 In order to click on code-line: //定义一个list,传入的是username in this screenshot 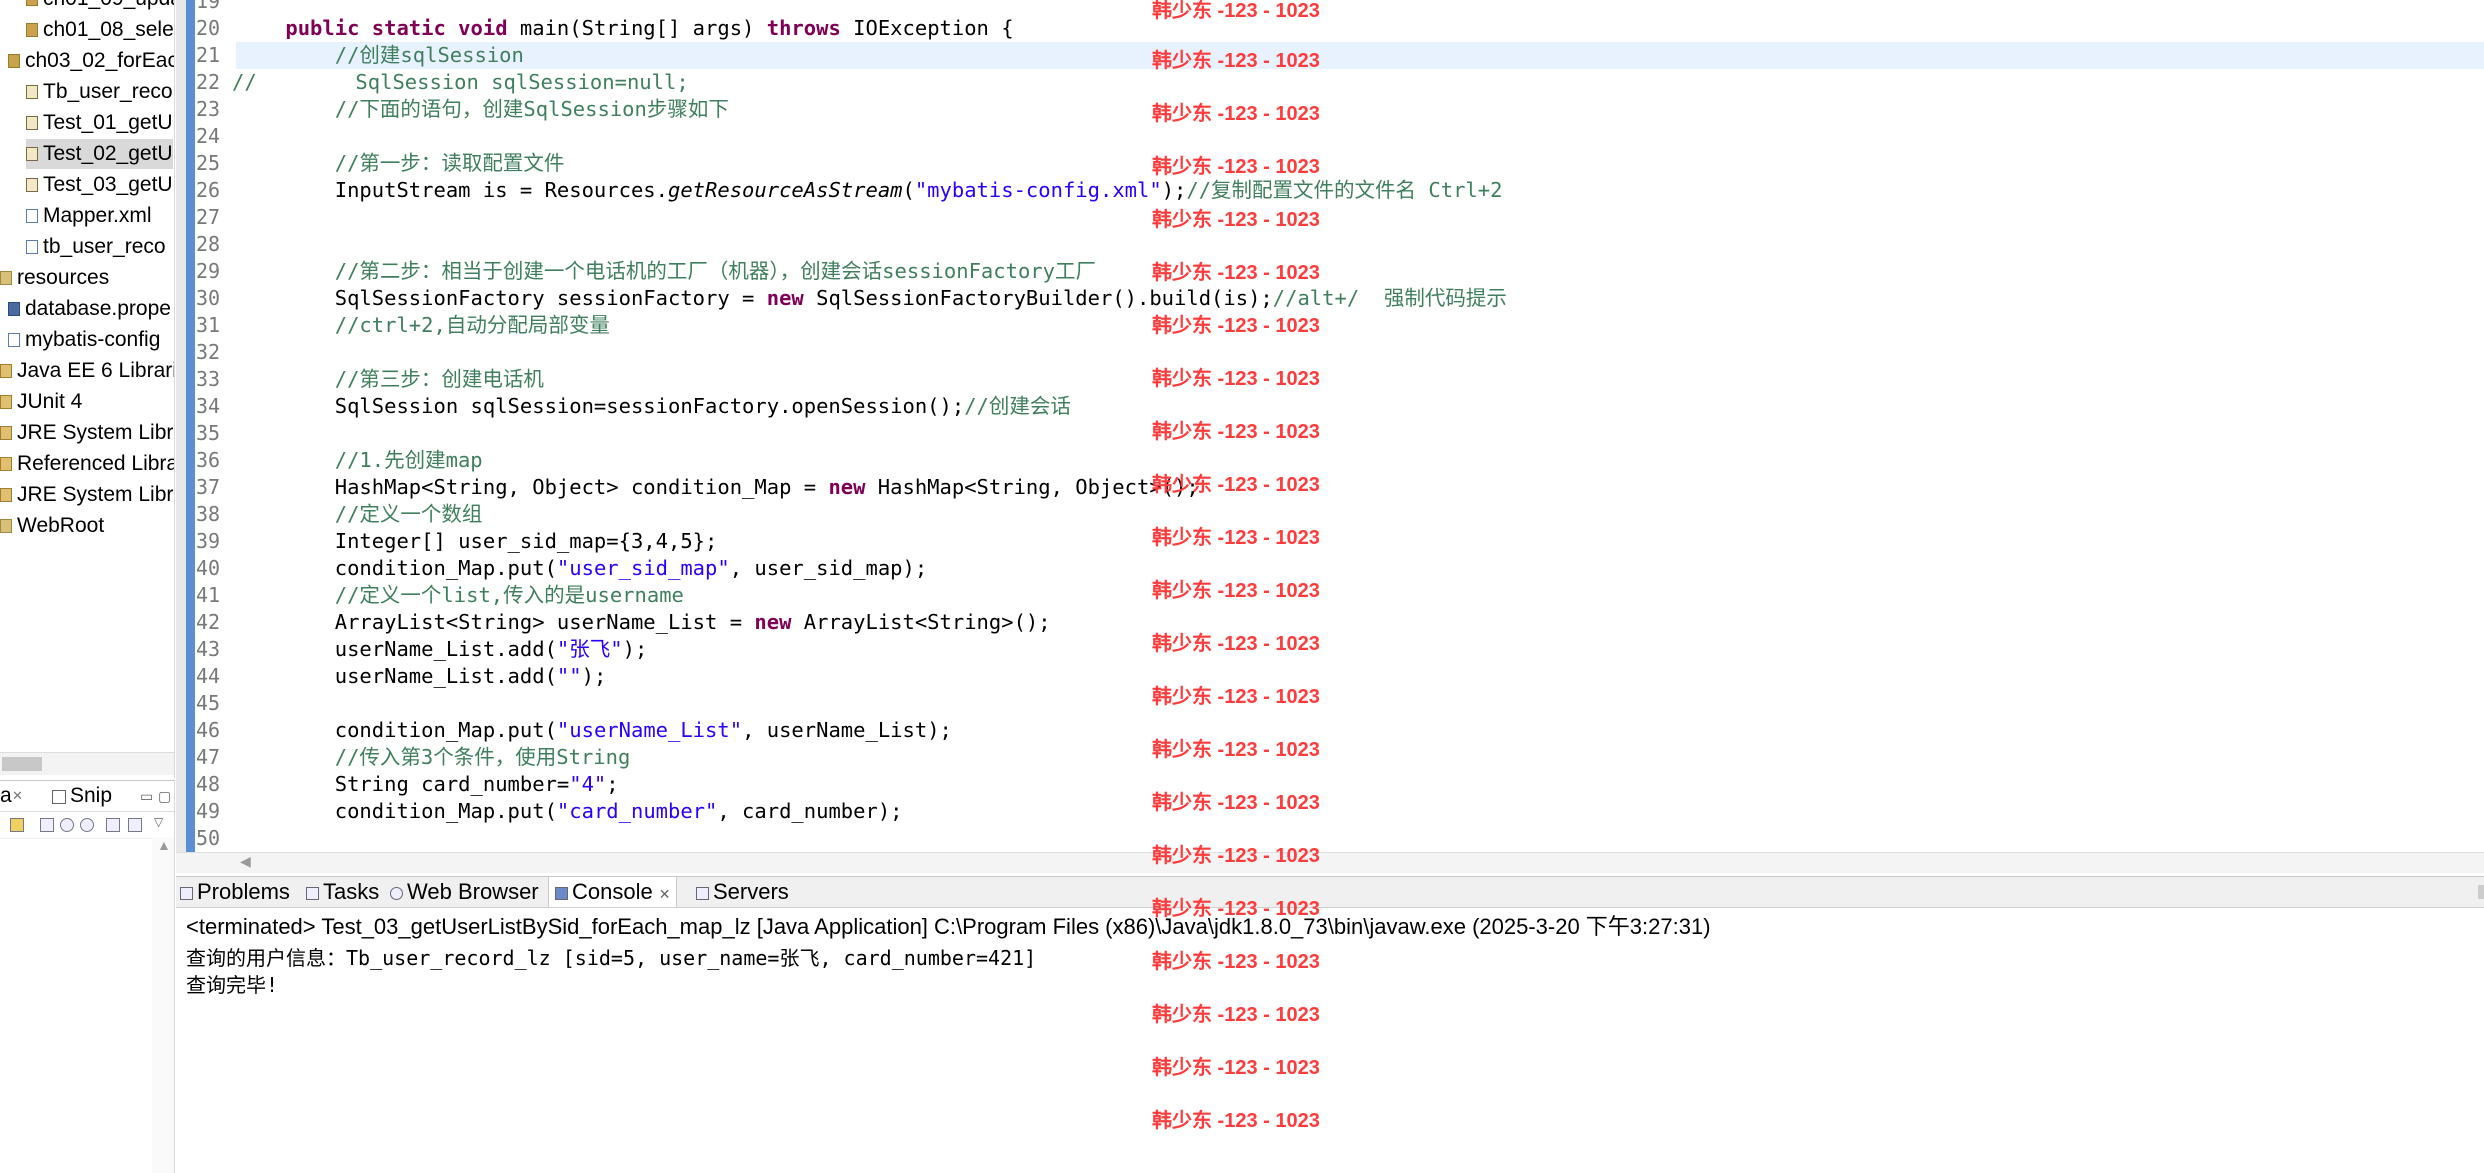, I will do `click(1360, 595)`.